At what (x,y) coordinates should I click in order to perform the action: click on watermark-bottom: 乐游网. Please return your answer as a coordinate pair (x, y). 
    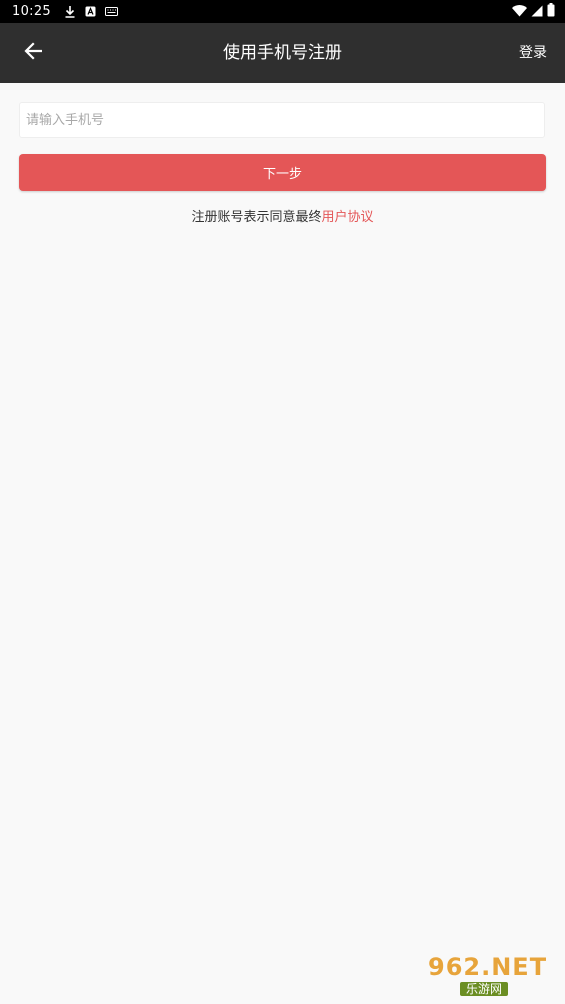
    Looking at the image, I should click on (493, 989).